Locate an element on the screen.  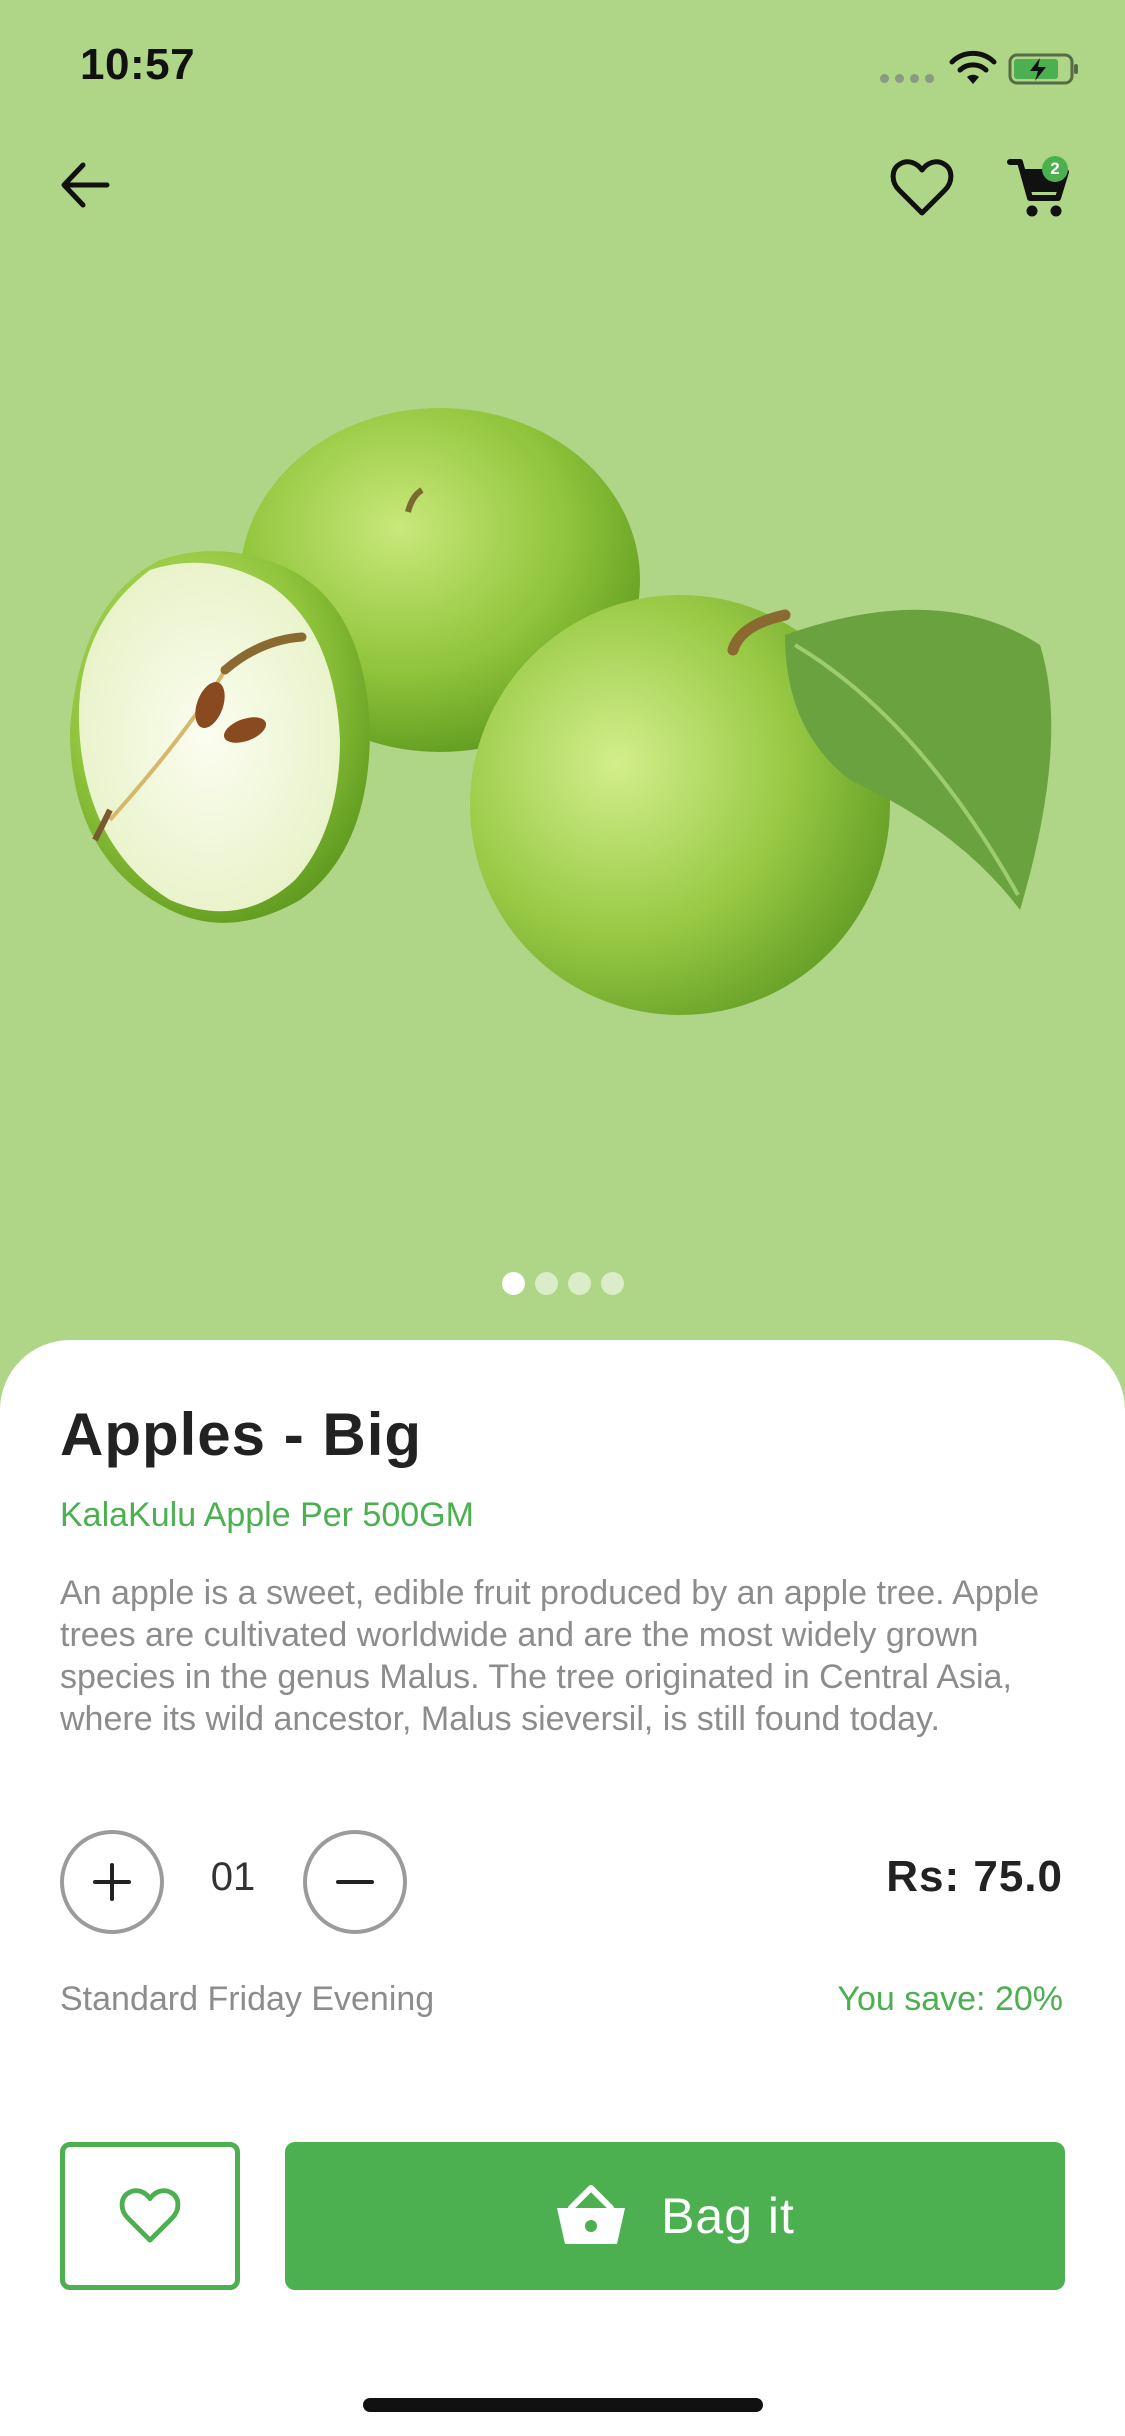
back-button is located at coordinates (85, 185).